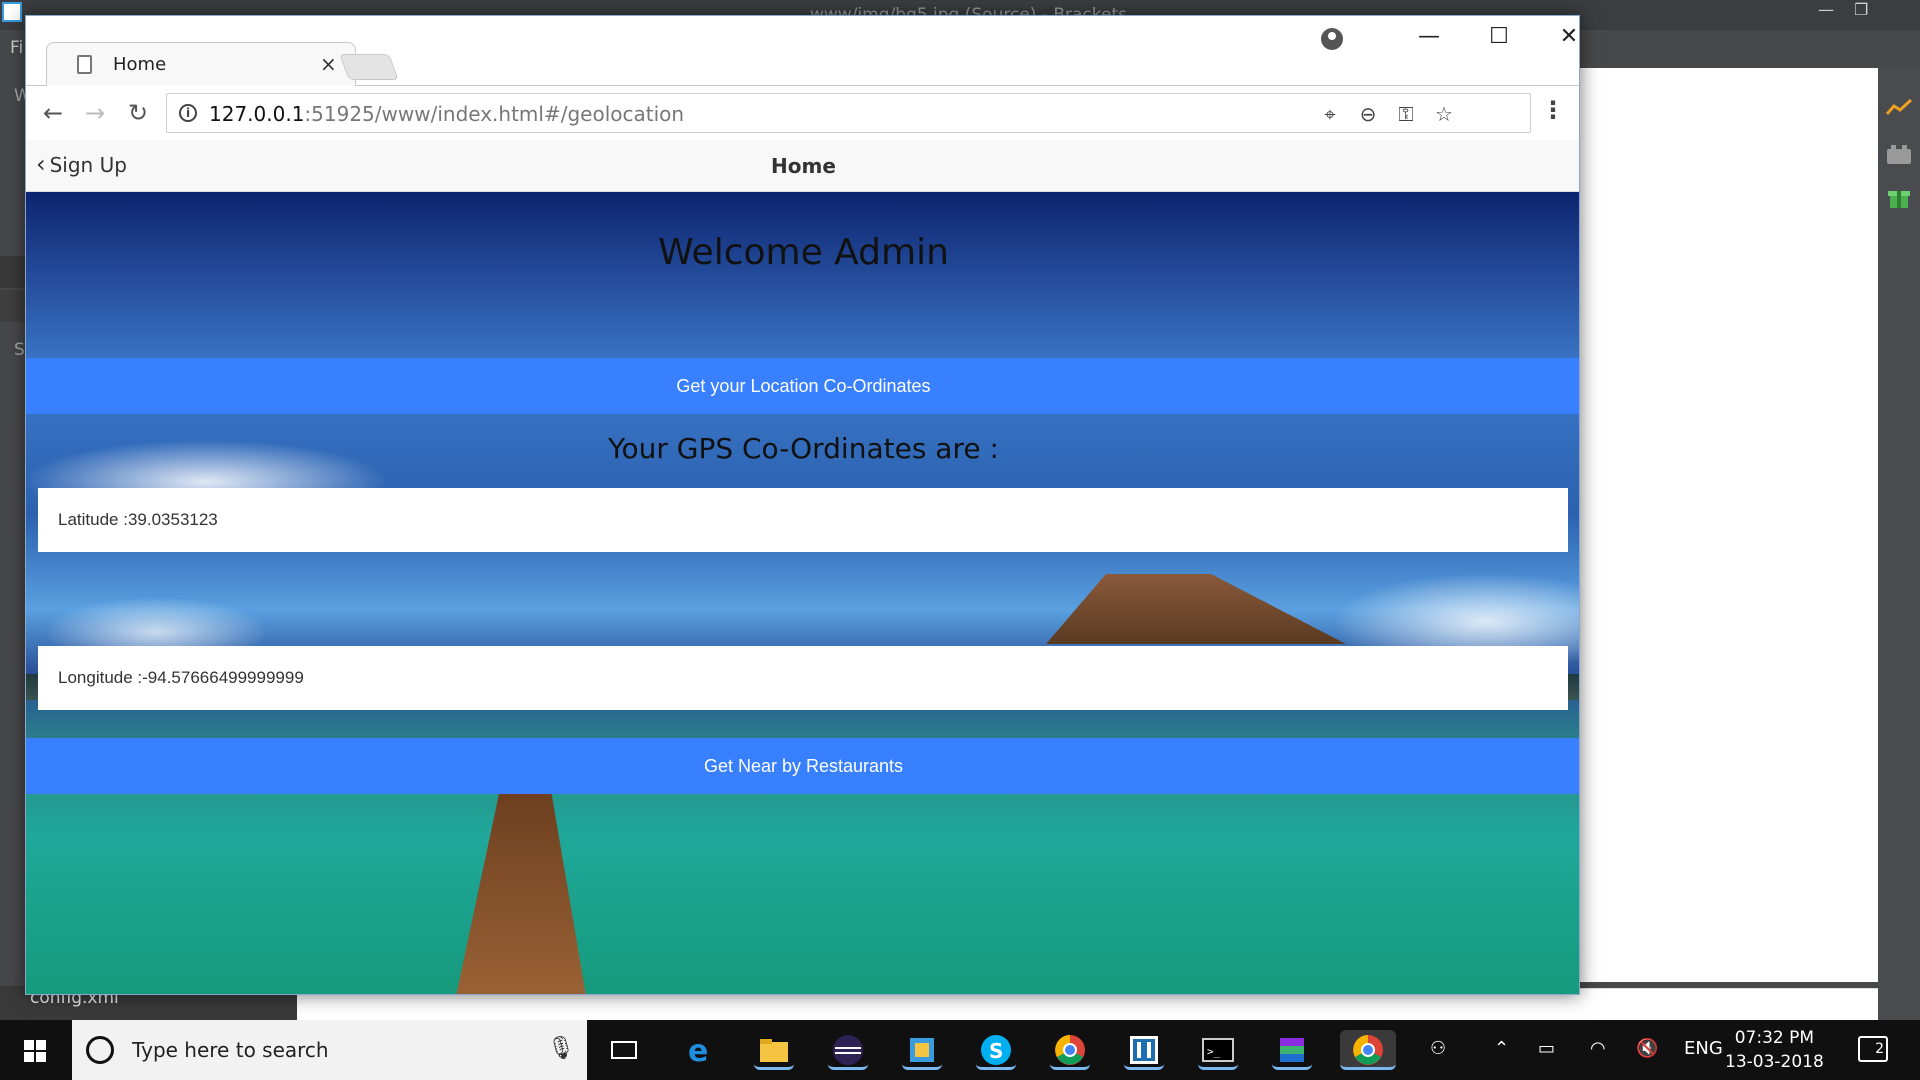 This screenshot has width=1920, height=1080. I want to click on forward-arrow-icon: →, so click(95, 113).